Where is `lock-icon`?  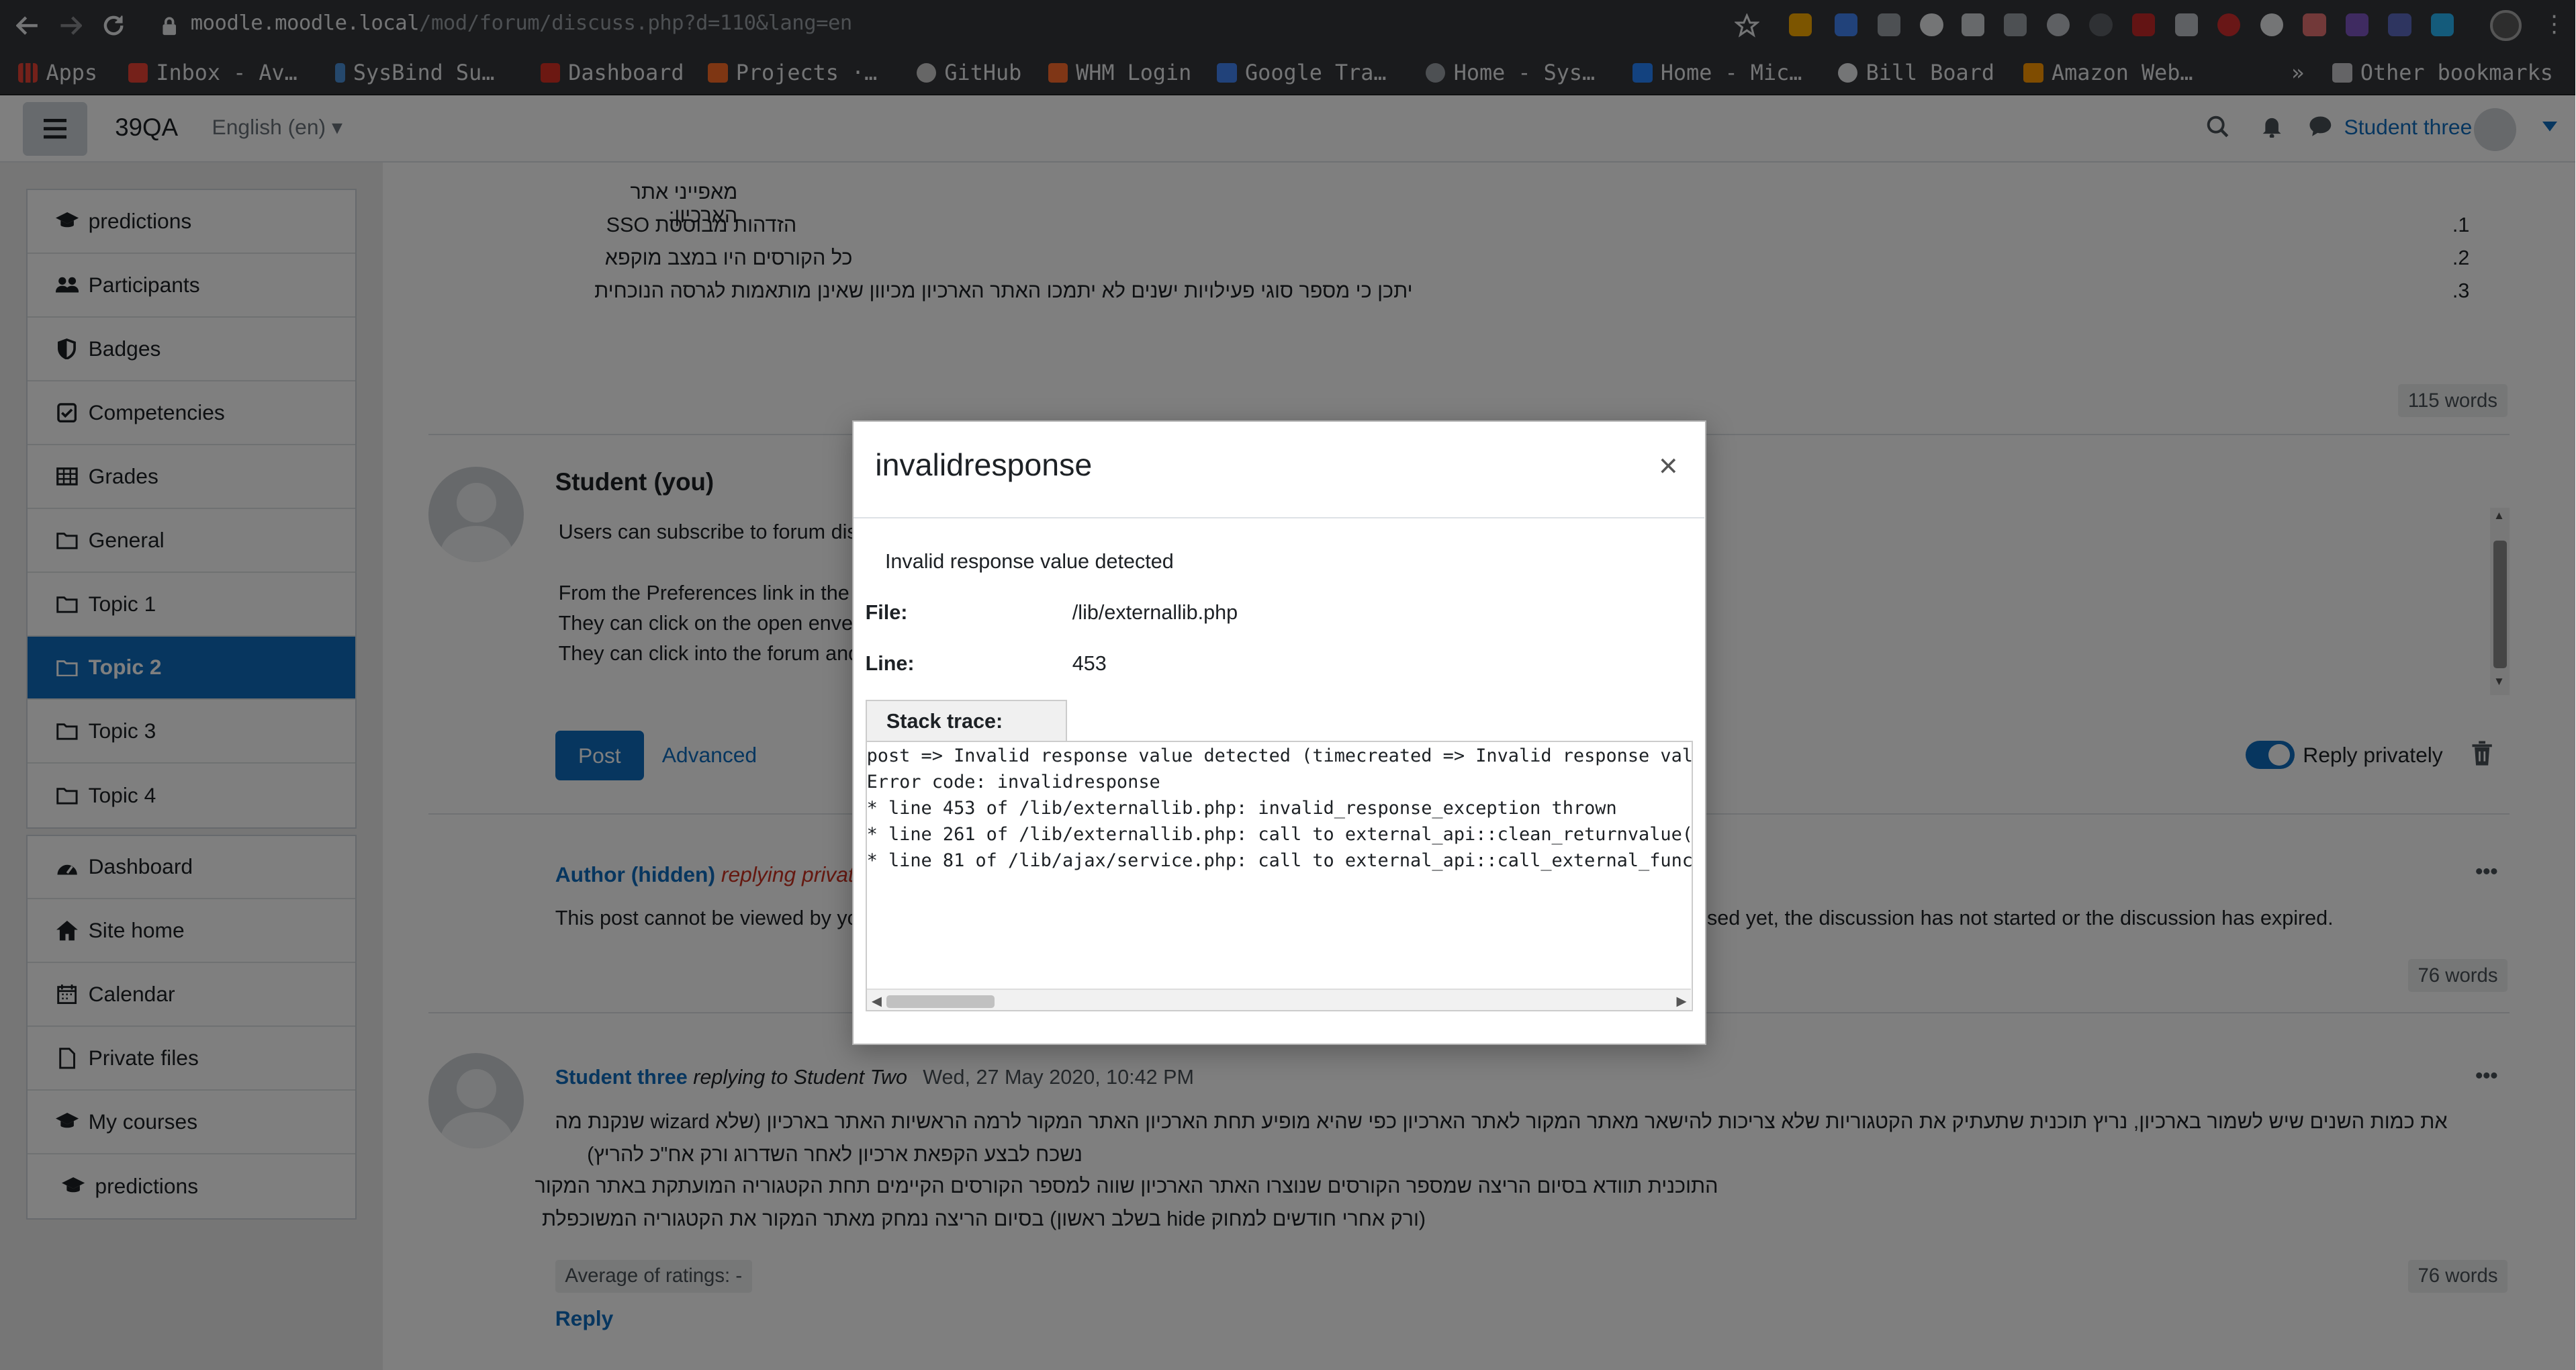
lock-icon is located at coordinates (169, 26).